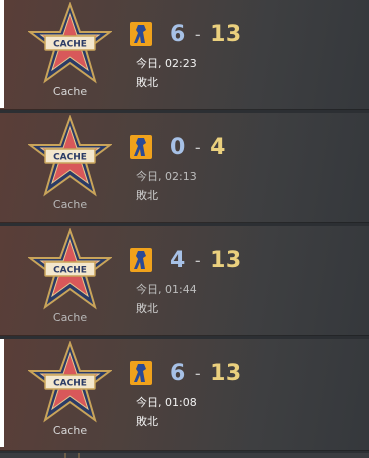 The image size is (369, 458). What do you see at coordinates (178, 147) in the screenshot?
I see `ct-score: 0` at bounding box center [178, 147].